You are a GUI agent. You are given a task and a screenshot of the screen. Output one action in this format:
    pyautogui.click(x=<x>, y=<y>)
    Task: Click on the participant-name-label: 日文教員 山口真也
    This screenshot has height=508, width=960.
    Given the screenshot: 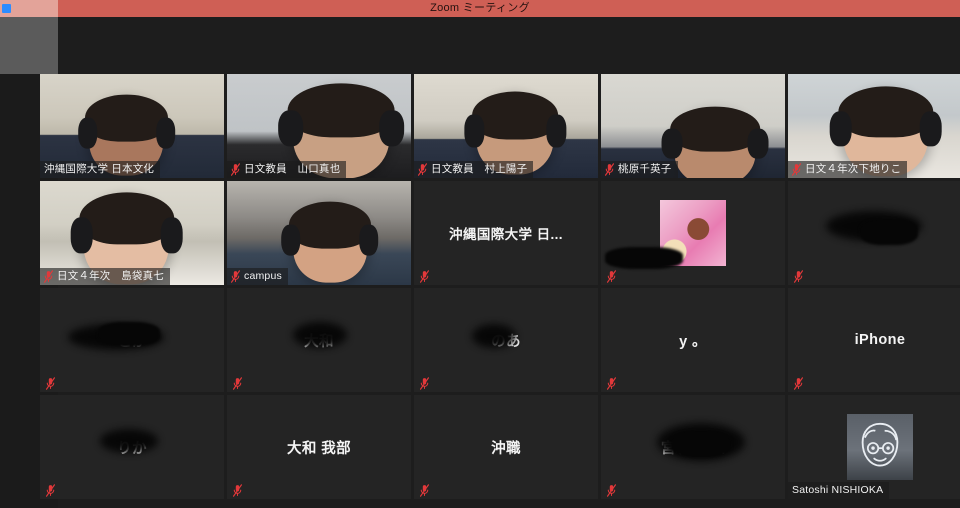 What is the action you would take?
    pyautogui.click(x=292, y=169)
    